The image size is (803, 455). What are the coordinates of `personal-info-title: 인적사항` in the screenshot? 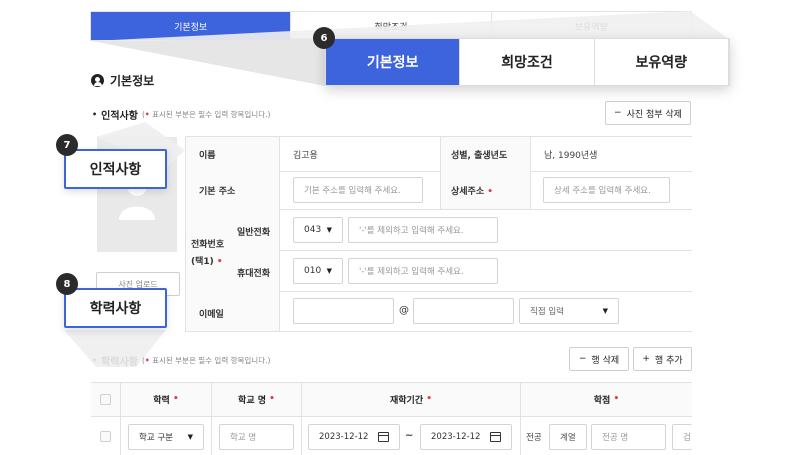 It's located at (119, 116).